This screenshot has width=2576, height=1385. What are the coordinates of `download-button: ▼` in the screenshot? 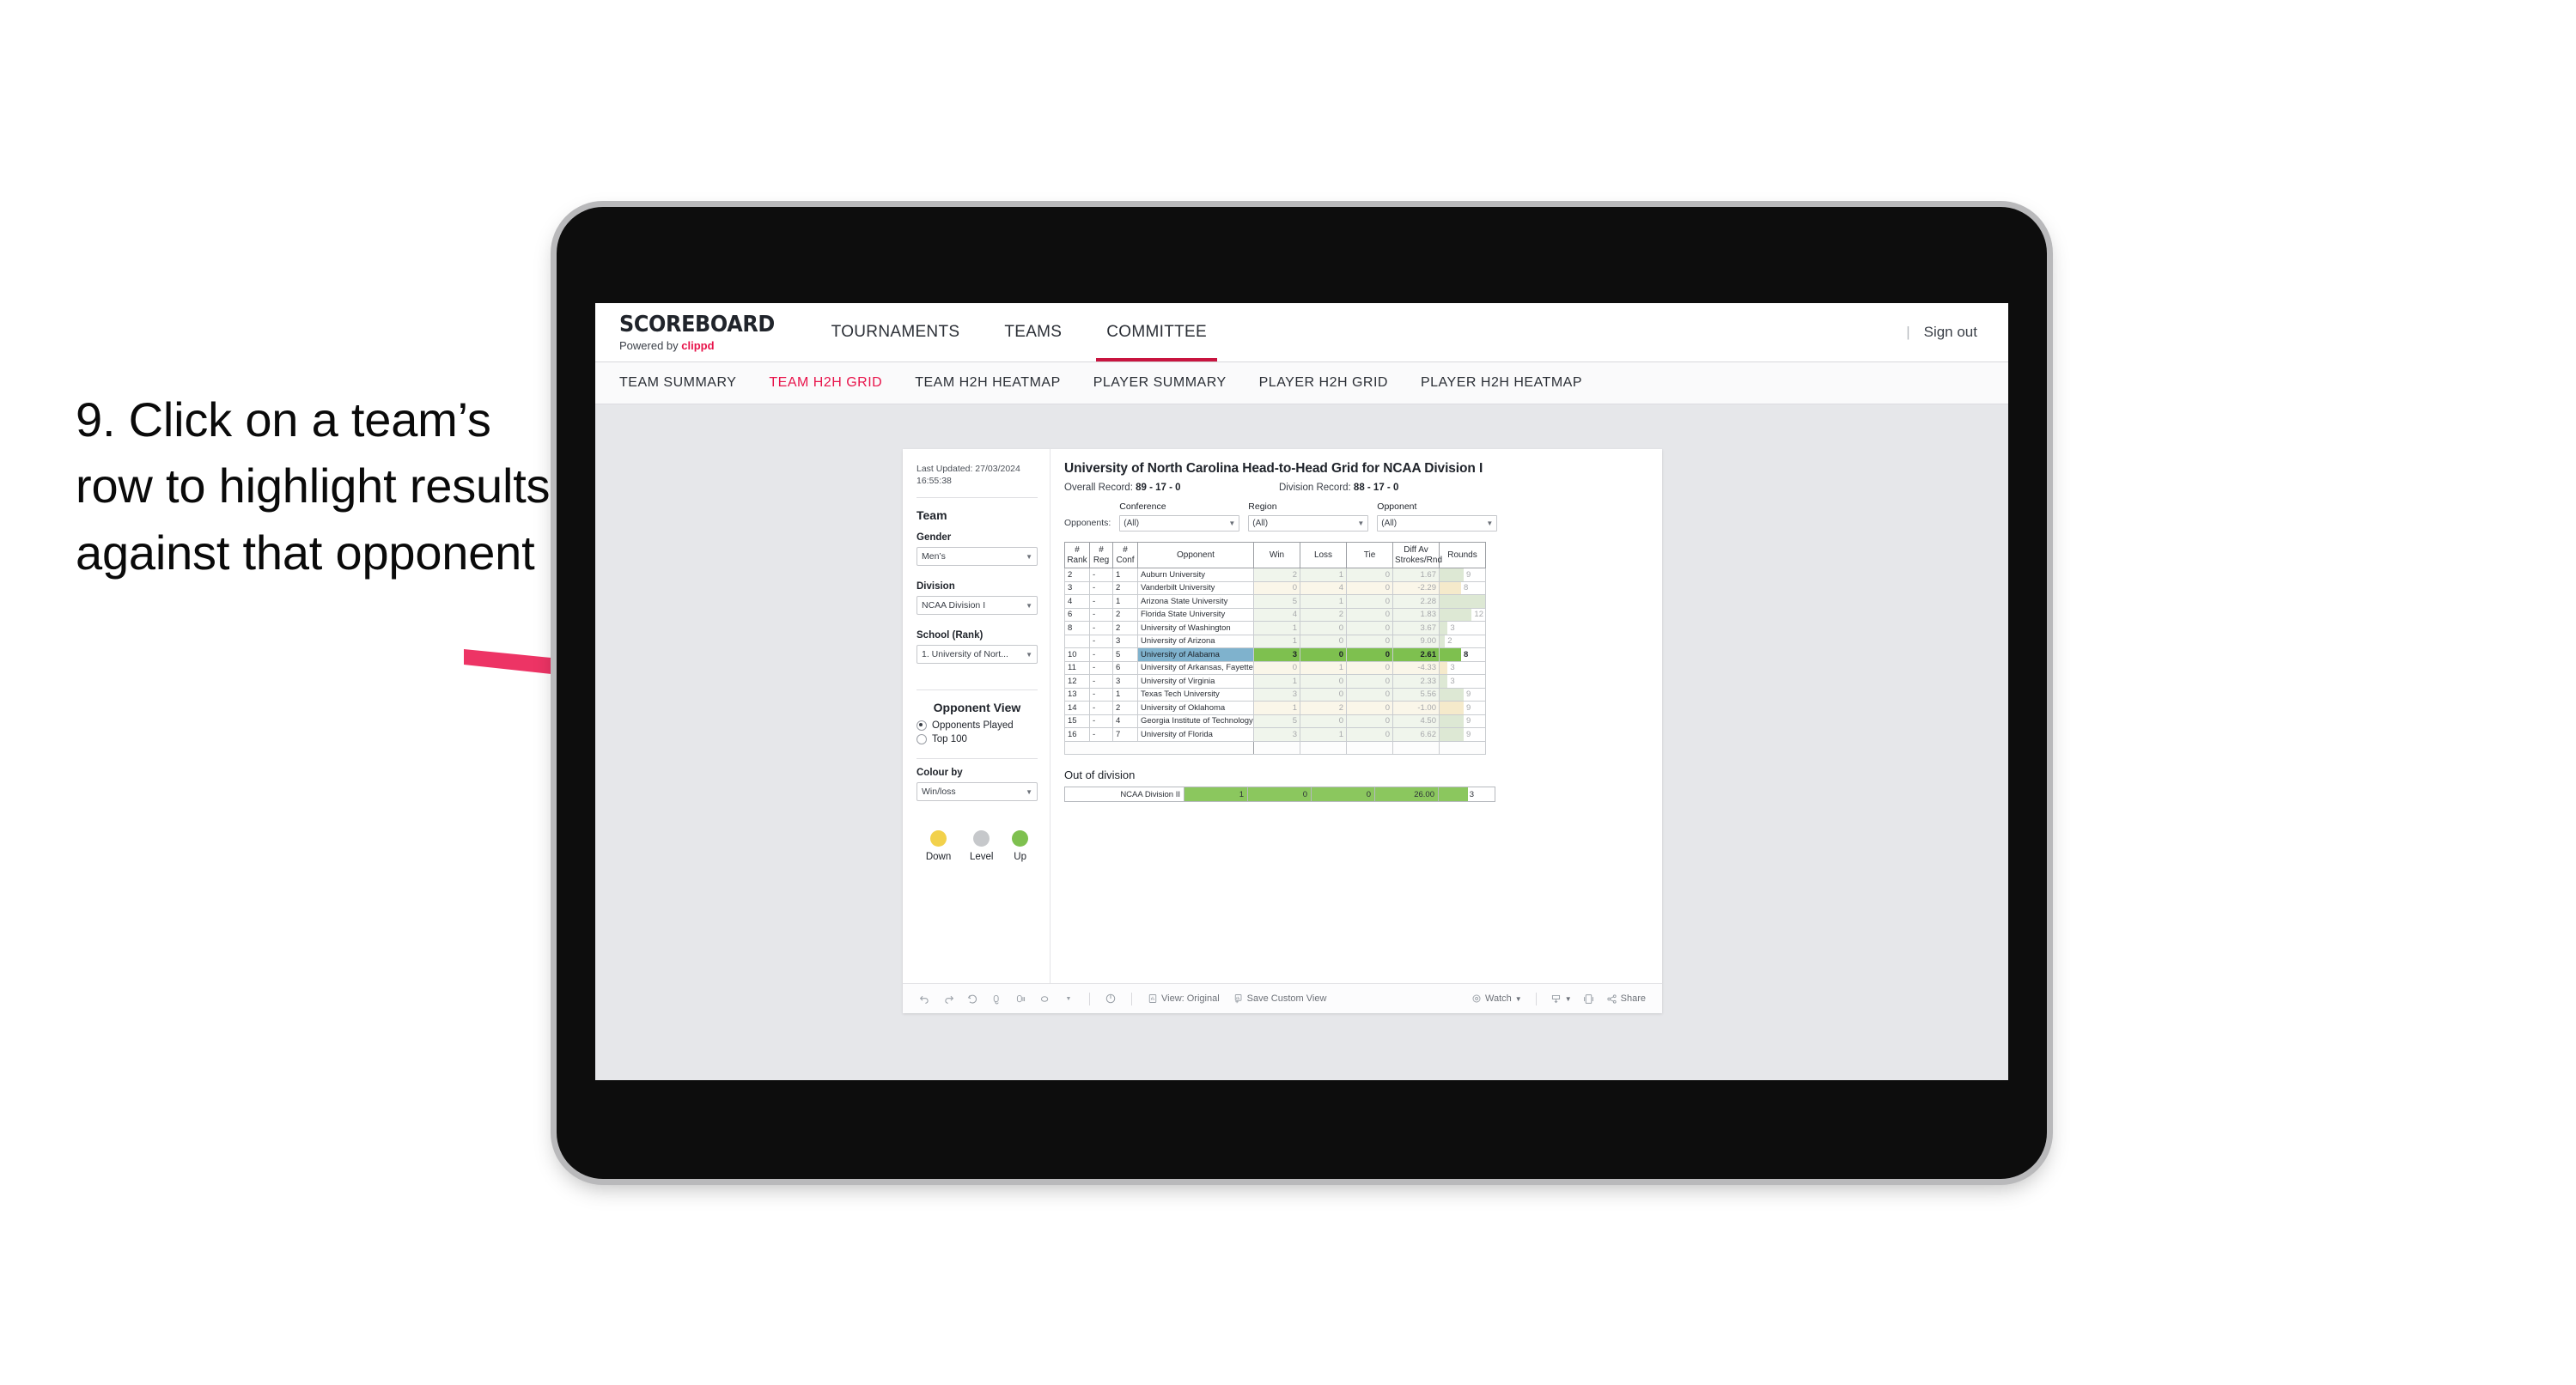 It's located at (1561, 999).